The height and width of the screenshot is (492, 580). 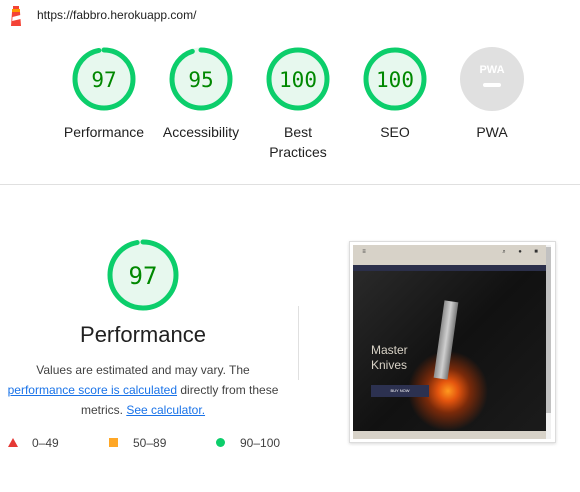 I want to click on page-url: https://fabbro.herokuapp.com/, so click(x=116, y=15).